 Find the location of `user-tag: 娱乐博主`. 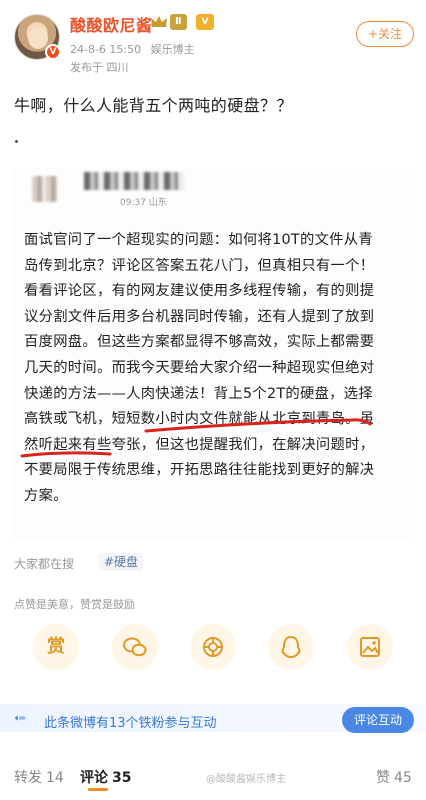

user-tag: 娱乐博主 is located at coordinates (172, 49).